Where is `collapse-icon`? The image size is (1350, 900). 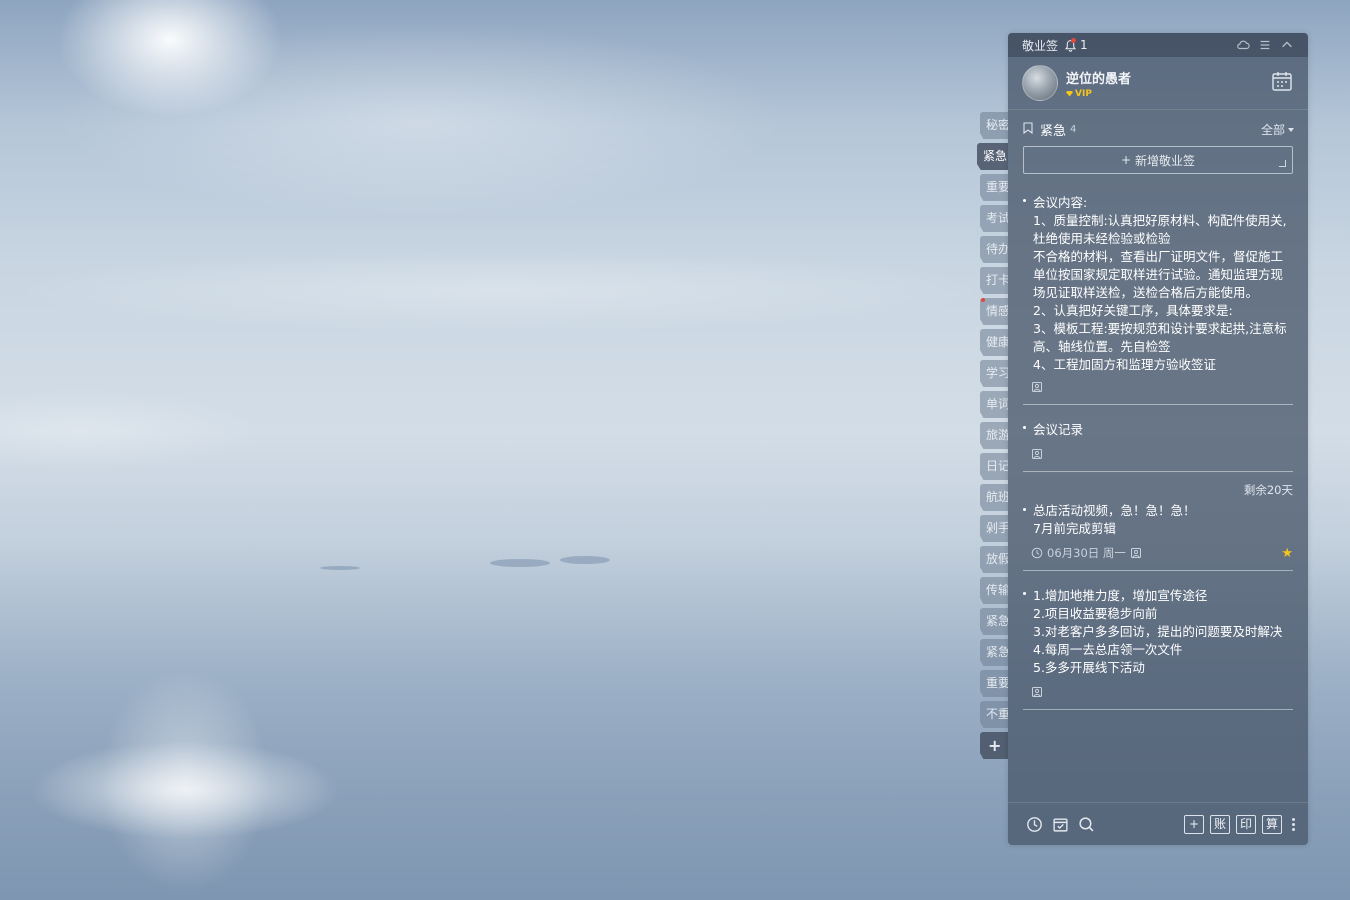 collapse-icon is located at coordinates (1287, 45).